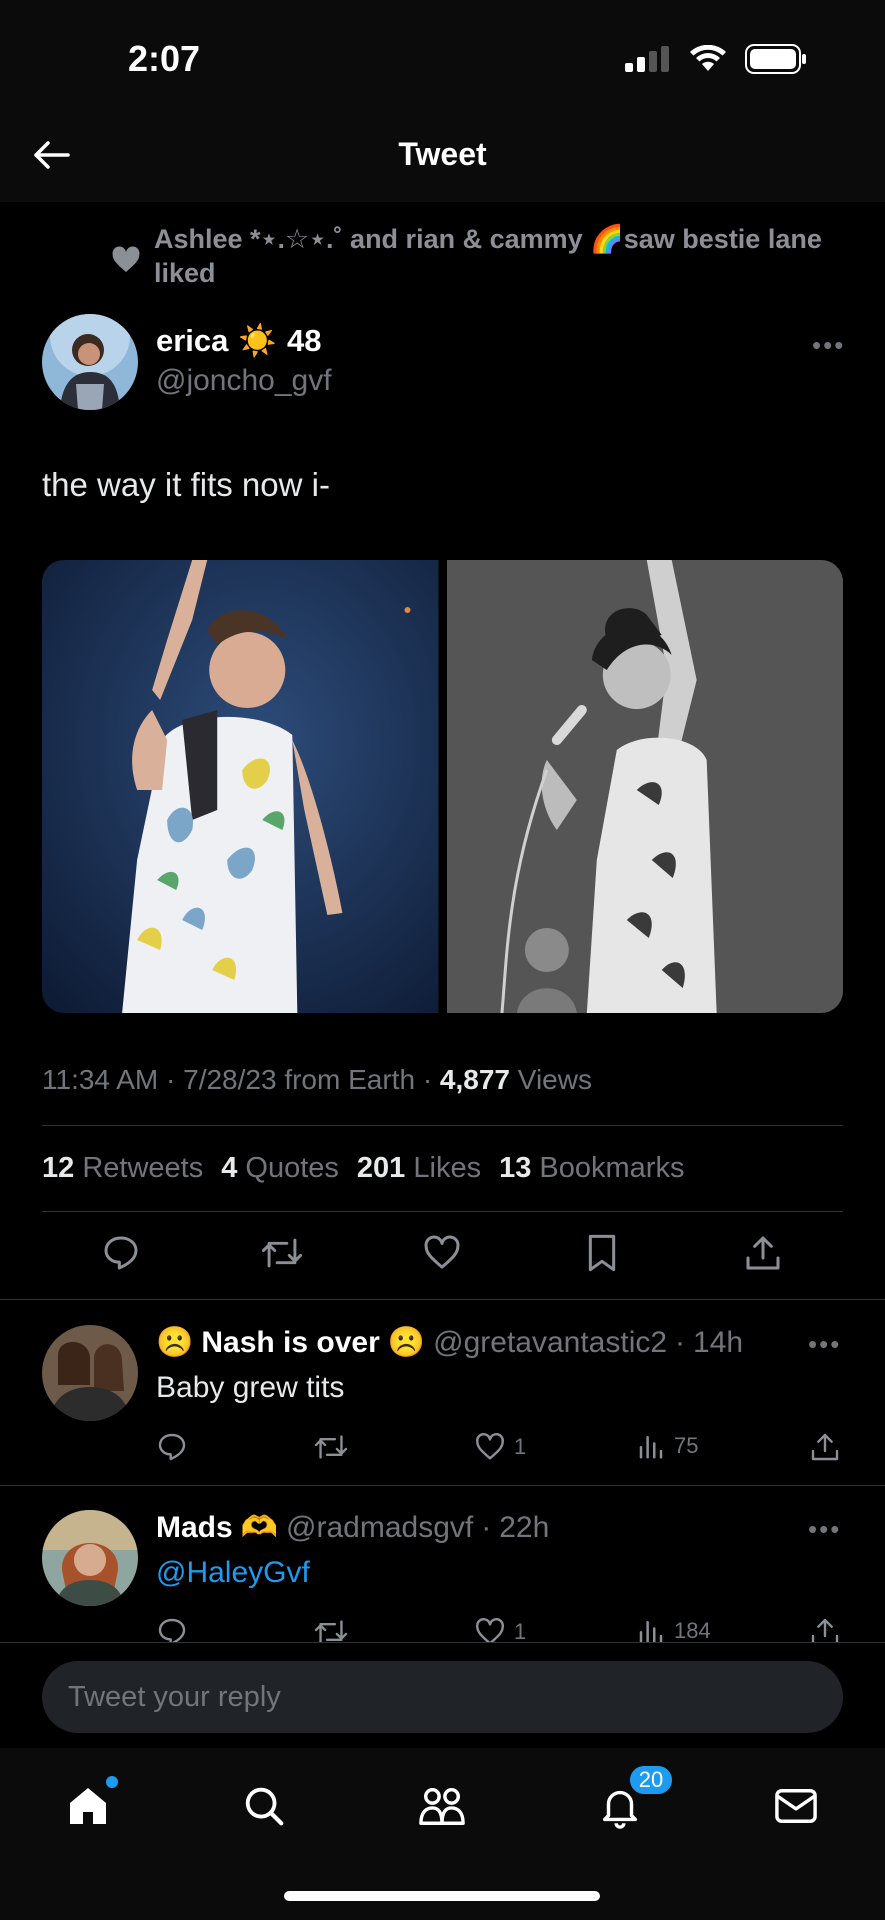  I want to click on bookmark-button, so click(602, 1253).